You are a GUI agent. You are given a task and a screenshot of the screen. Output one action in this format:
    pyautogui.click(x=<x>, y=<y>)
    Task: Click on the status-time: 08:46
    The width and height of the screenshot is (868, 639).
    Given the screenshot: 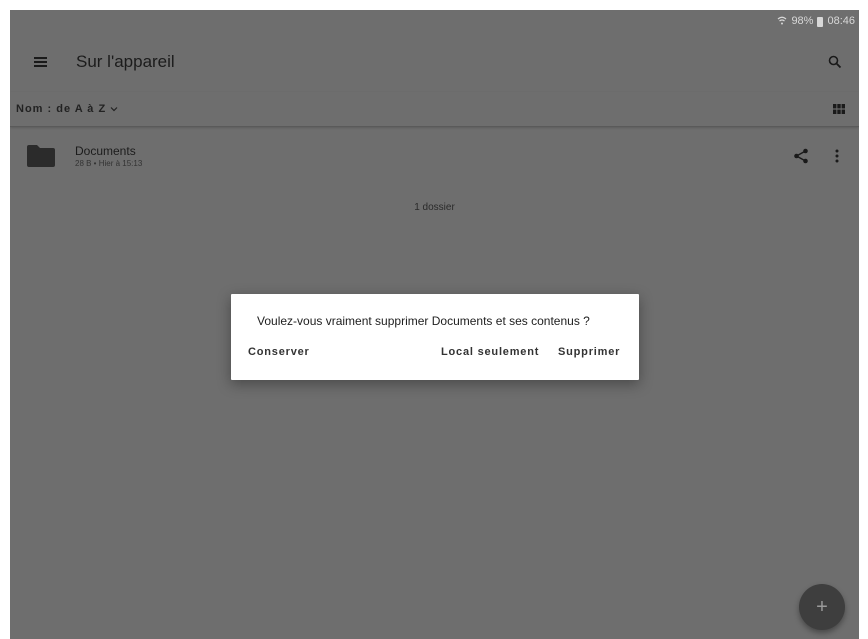 What is the action you would take?
    pyautogui.click(x=841, y=21)
    